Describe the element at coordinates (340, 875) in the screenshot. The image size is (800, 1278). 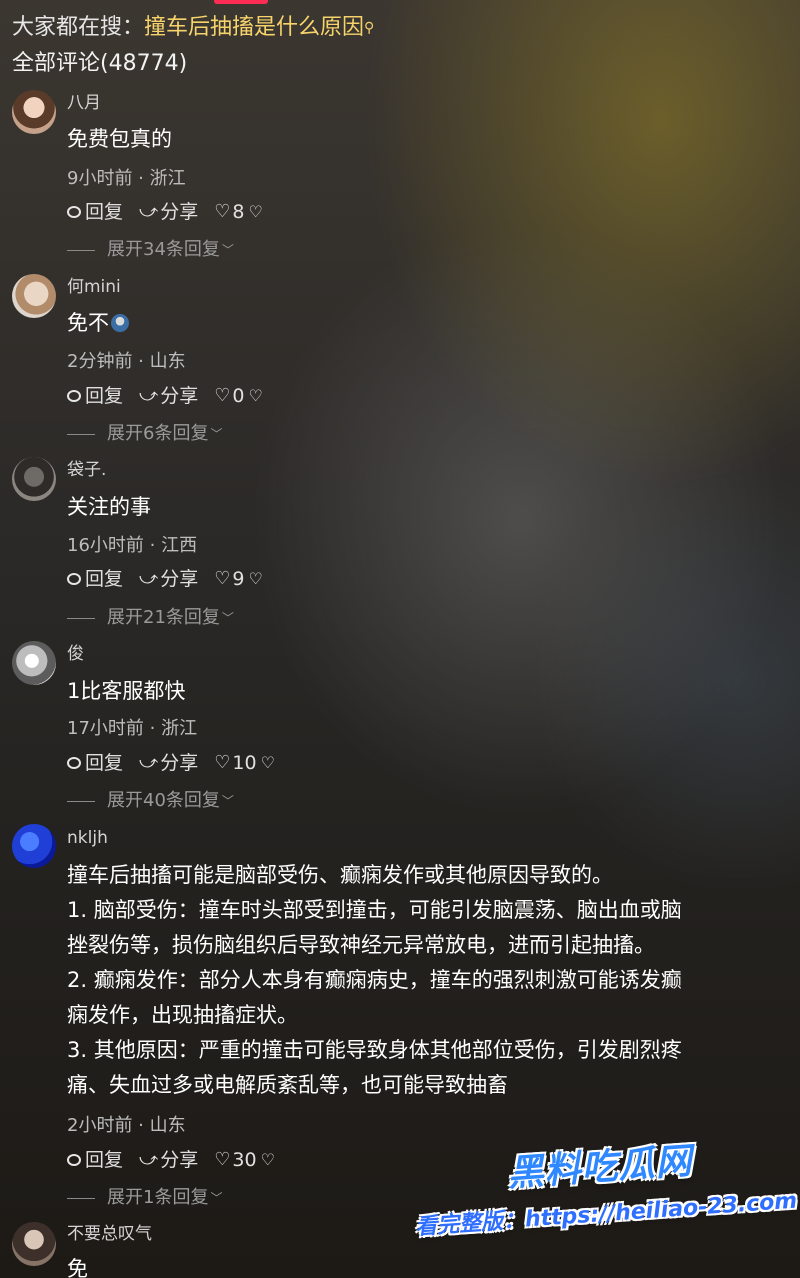
I see `content-line: 撞车后抽搐可能是脑部受伤、癫痫发作或其他原因导致的。` at that location.